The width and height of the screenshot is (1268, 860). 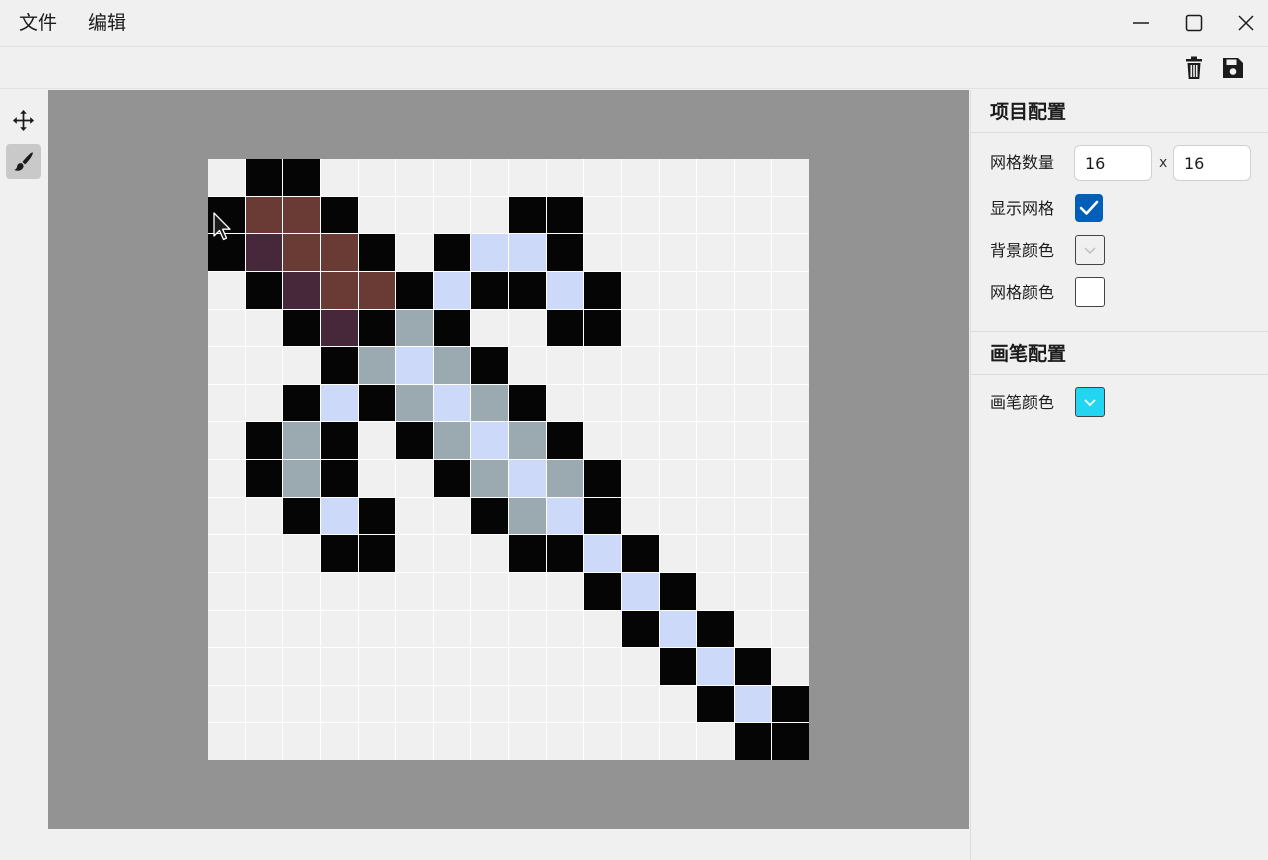 What do you see at coordinates (23, 120) in the screenshot?
I see `move-tool-button` at bounding box center [23, 120].